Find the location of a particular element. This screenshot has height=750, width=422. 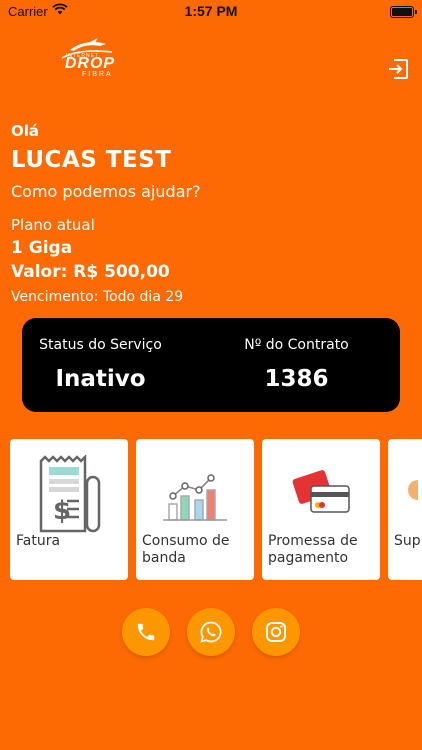

service-status: Status do Serviço Inativo is located at coordinates (100, 355).